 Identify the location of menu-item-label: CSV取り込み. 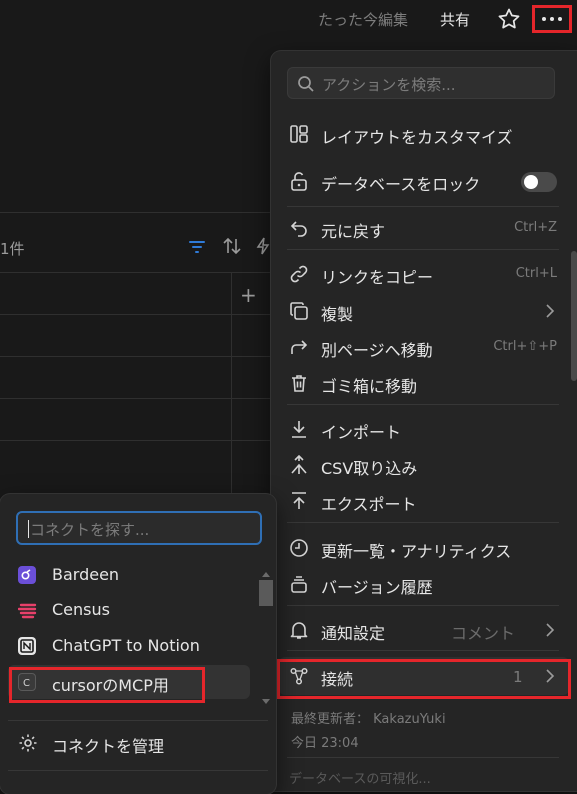
(369, 468).